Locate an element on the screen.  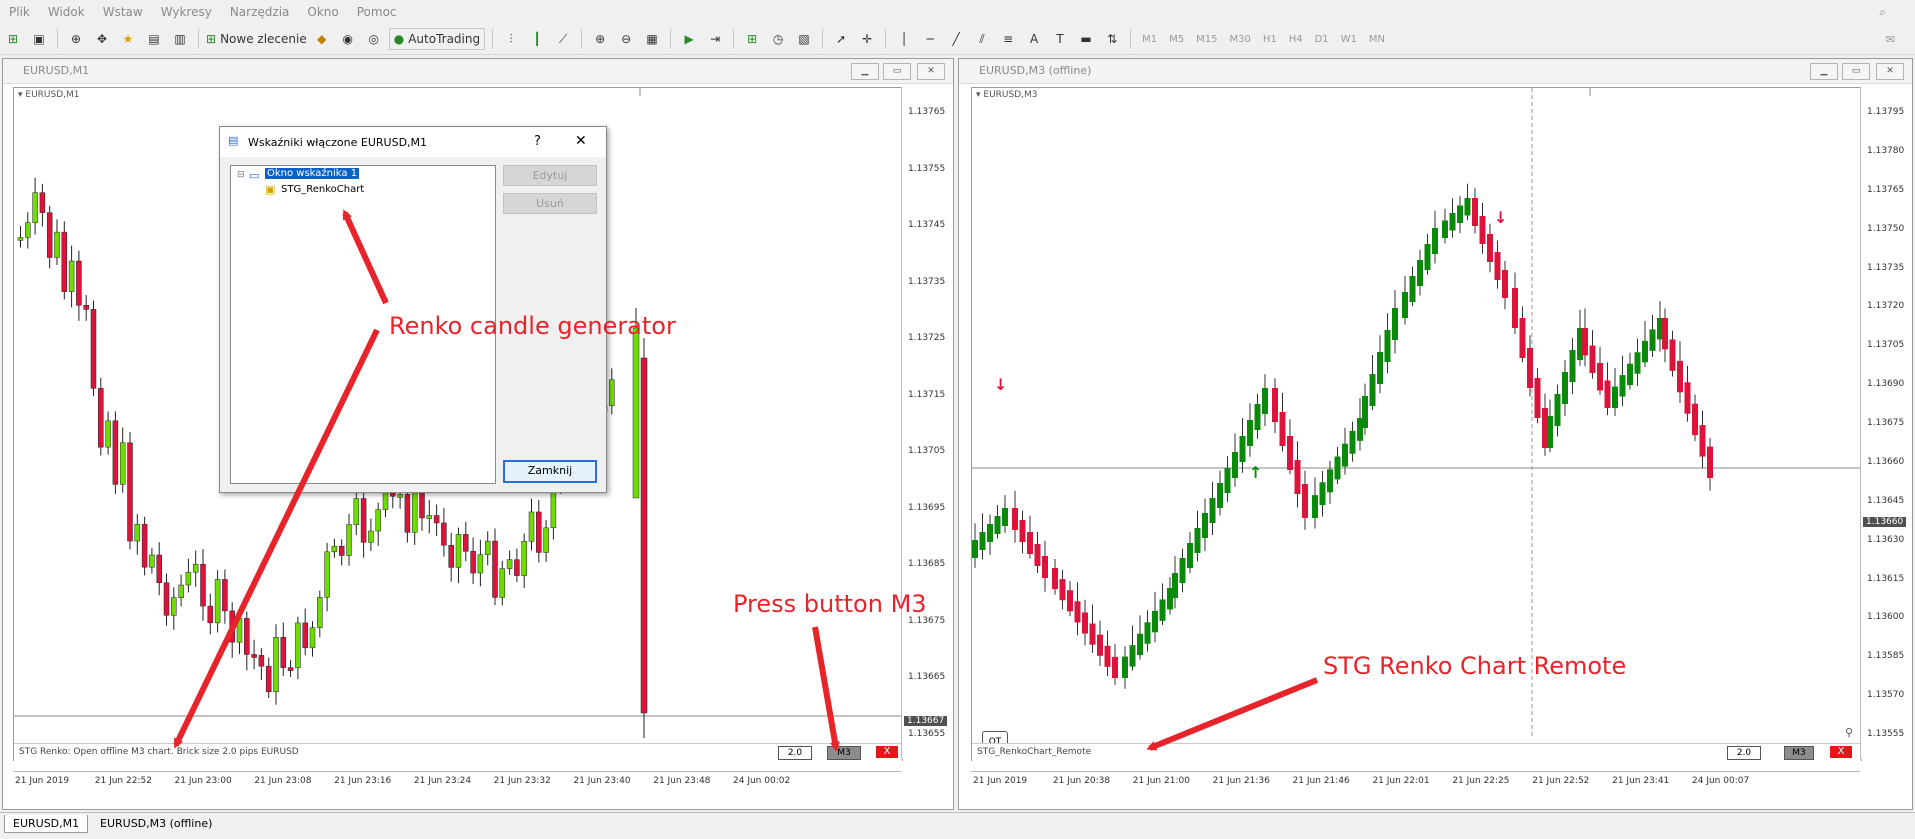
navigator-icon: ✥ is located at coordinates (102, 39).